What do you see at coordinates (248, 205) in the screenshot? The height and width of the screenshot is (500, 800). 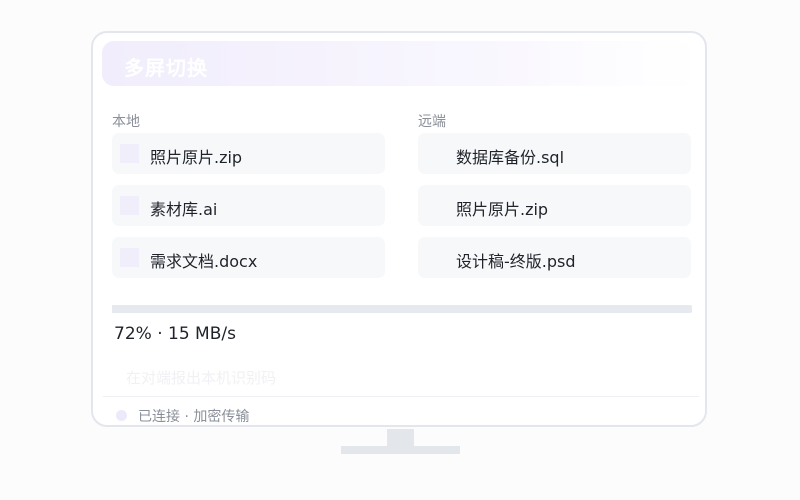 I see `local-file-item: 素材库.ai` at bounding box center [248, 205].